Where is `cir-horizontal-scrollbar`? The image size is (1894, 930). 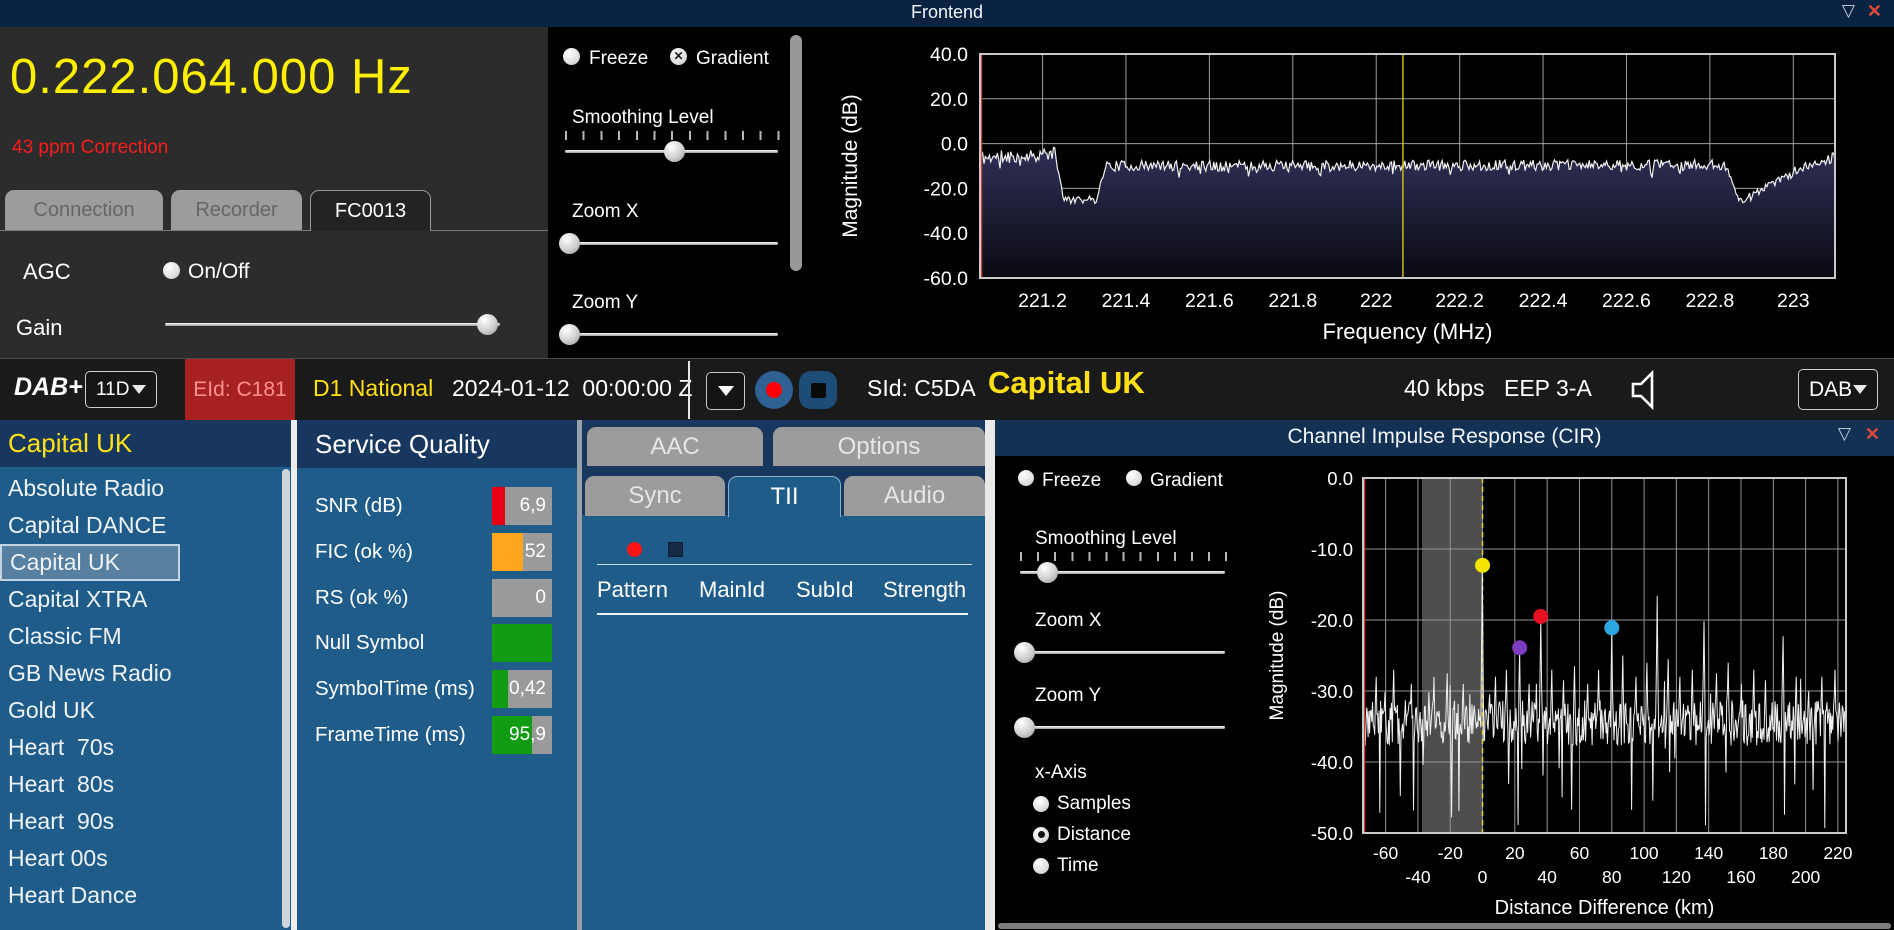
cir-horizontal-scrollbar is located at coordinates (1444, 926).